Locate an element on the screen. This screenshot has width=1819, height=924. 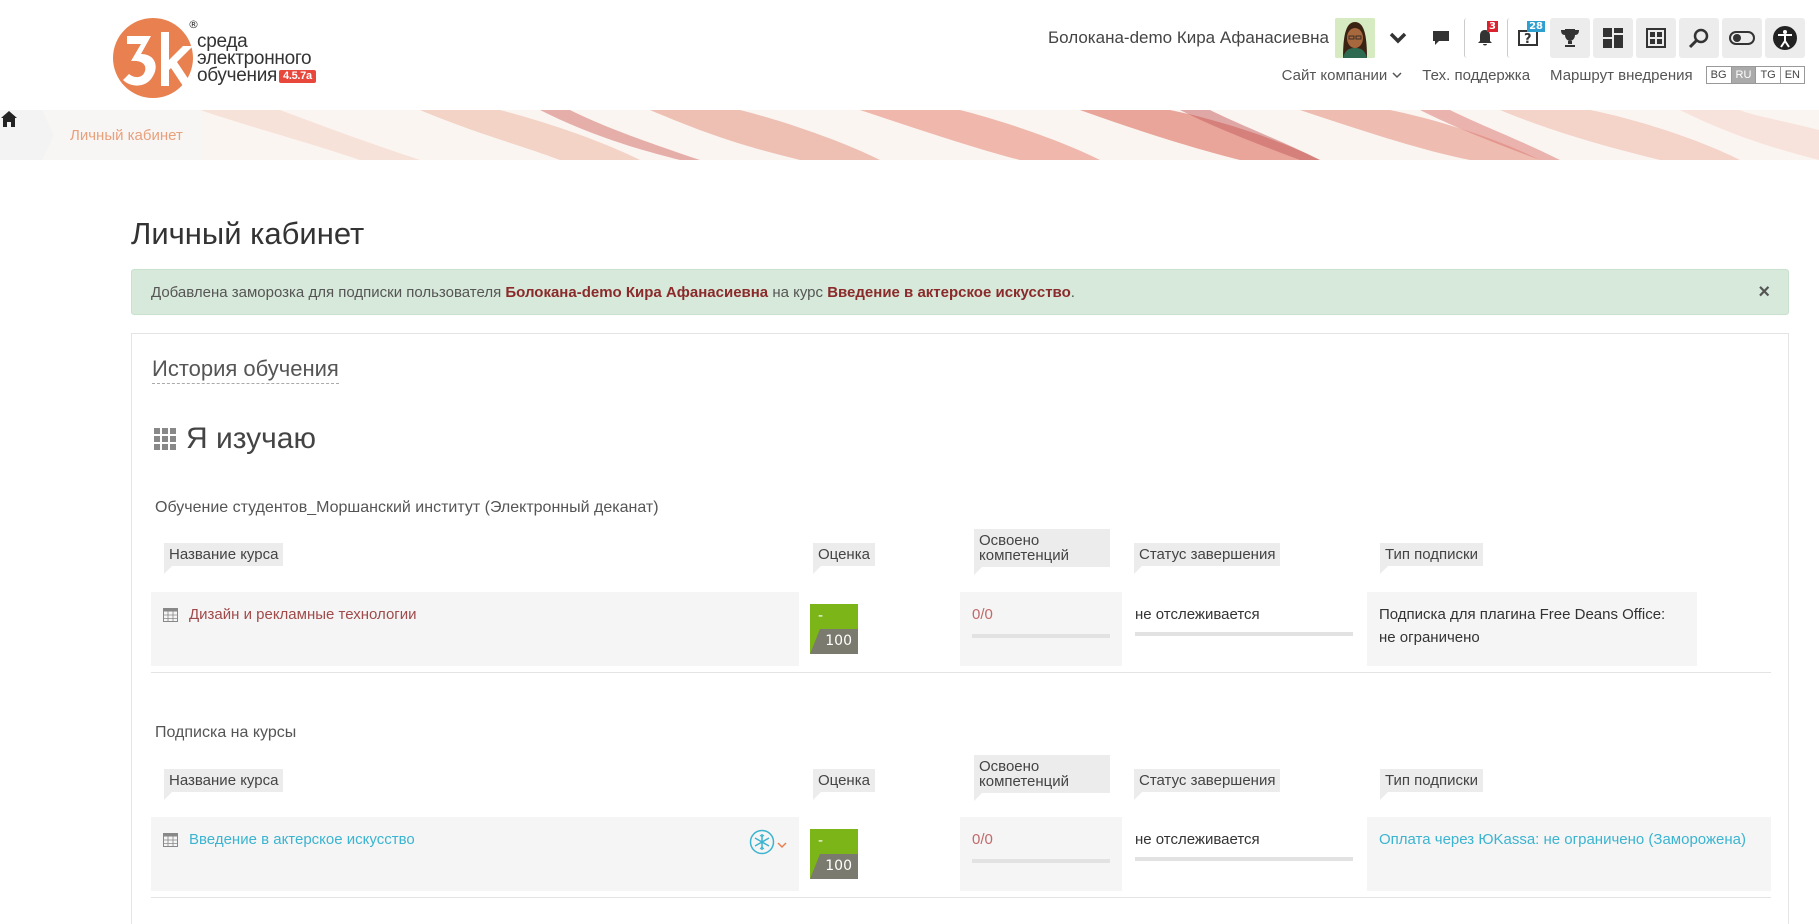
logo-line-3-text: обучения is located at coordinates (237, 75).